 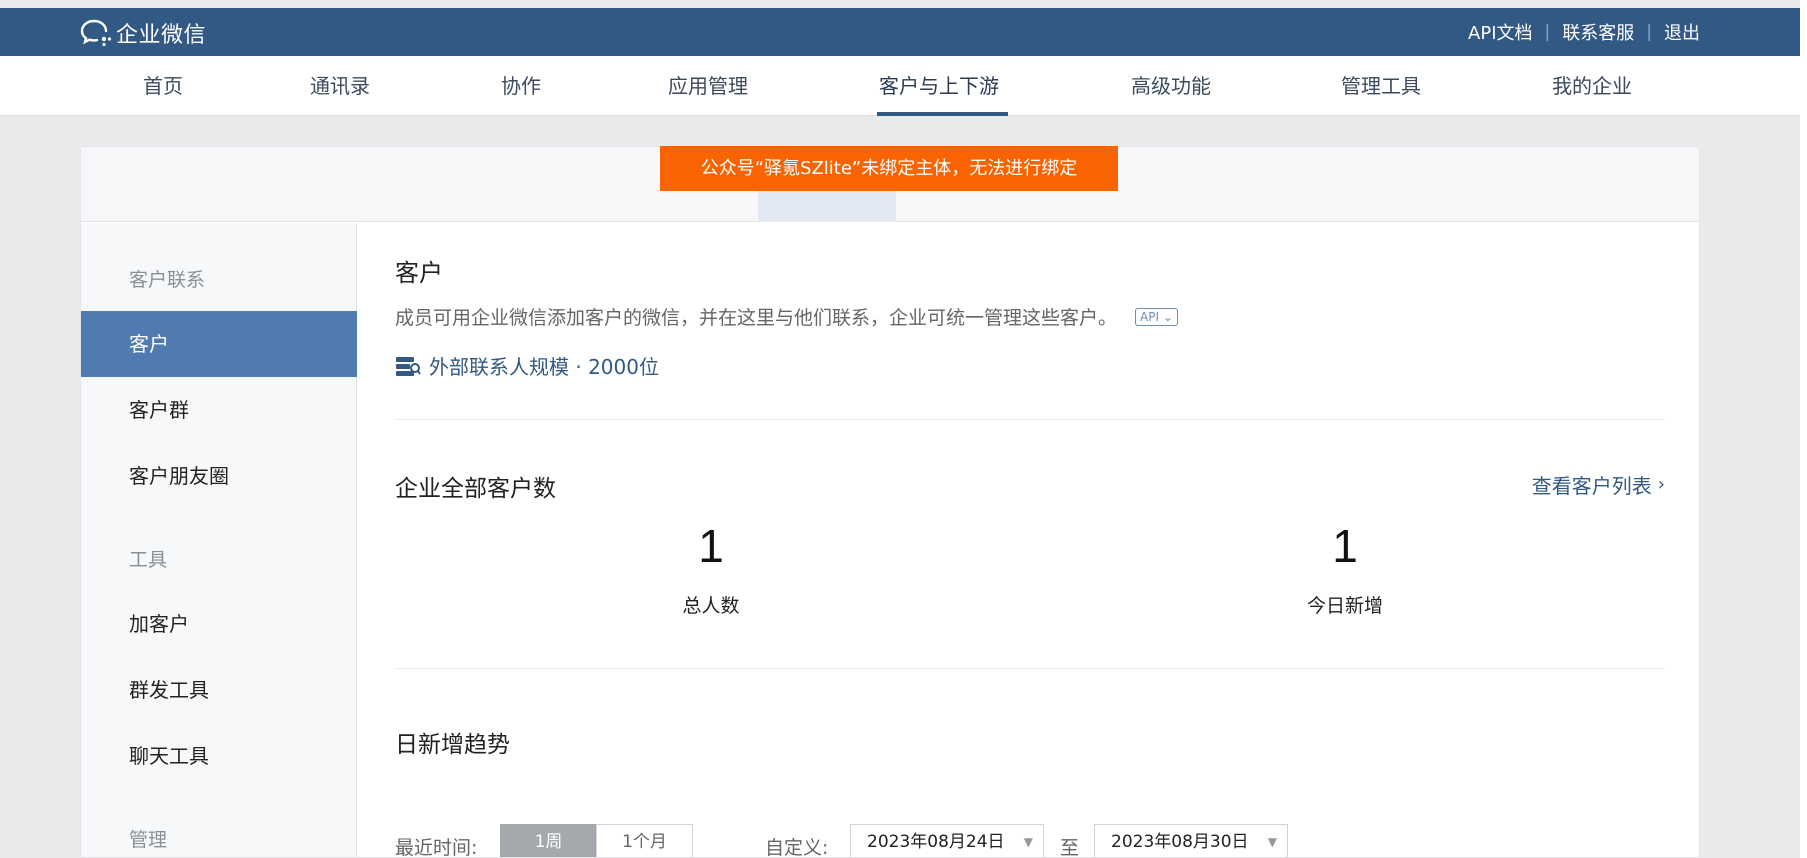 What do you see at coordinates (219, 690) in the screenshot?
I see `sidebar-item-mass-send: 群发工具` at bounding box center [219, 690].